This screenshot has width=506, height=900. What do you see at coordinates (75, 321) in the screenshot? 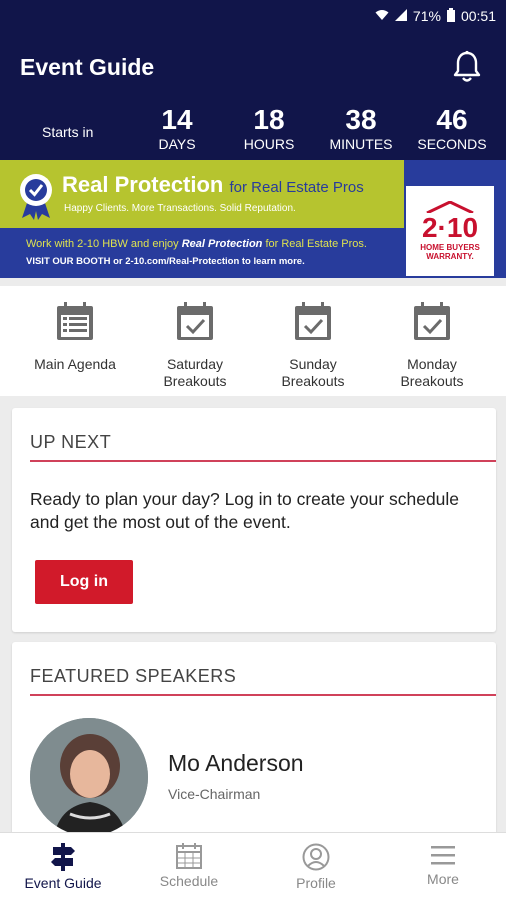
I see `list-icon` at bounding box center [75, 321].